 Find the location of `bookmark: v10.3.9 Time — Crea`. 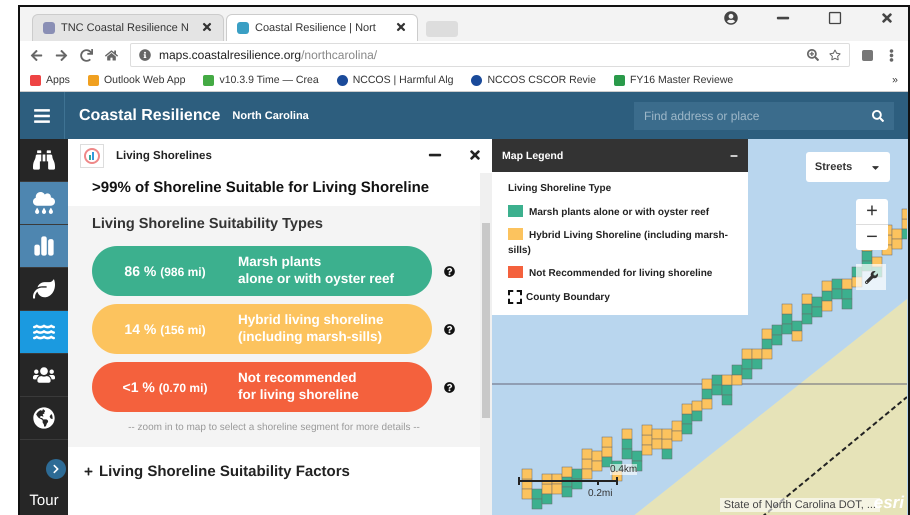

bookmark: v10.3.9 Time — Crea is located at coordinates (261, 80).